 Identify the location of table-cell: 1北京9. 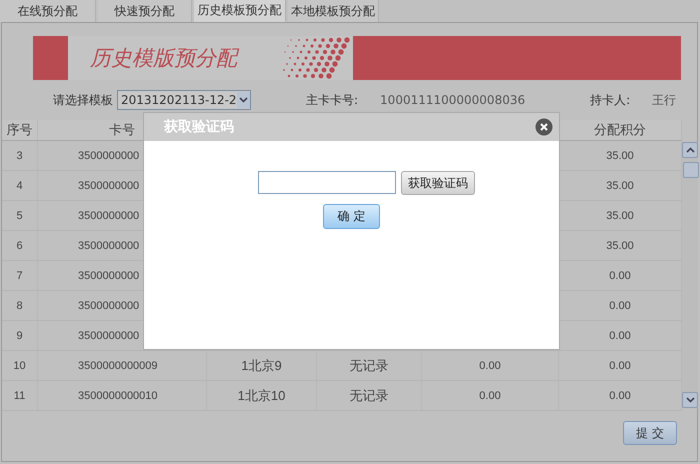
(261, 365).